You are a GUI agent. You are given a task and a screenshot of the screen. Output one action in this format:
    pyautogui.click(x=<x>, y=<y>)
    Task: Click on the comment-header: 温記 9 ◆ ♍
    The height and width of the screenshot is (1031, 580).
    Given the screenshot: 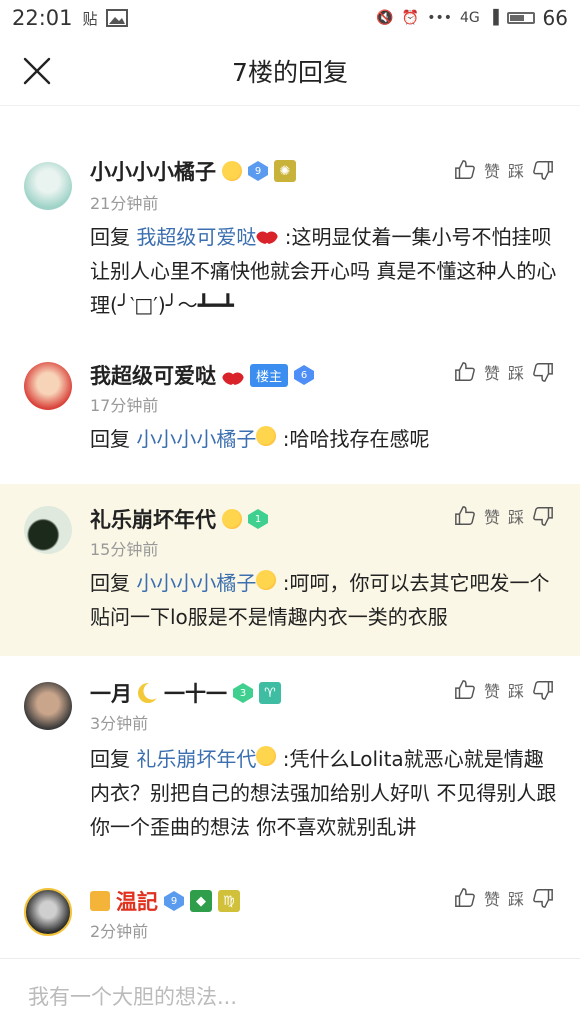 What is the action you would take?
    pyautogui.click(x=165, y=901)
    